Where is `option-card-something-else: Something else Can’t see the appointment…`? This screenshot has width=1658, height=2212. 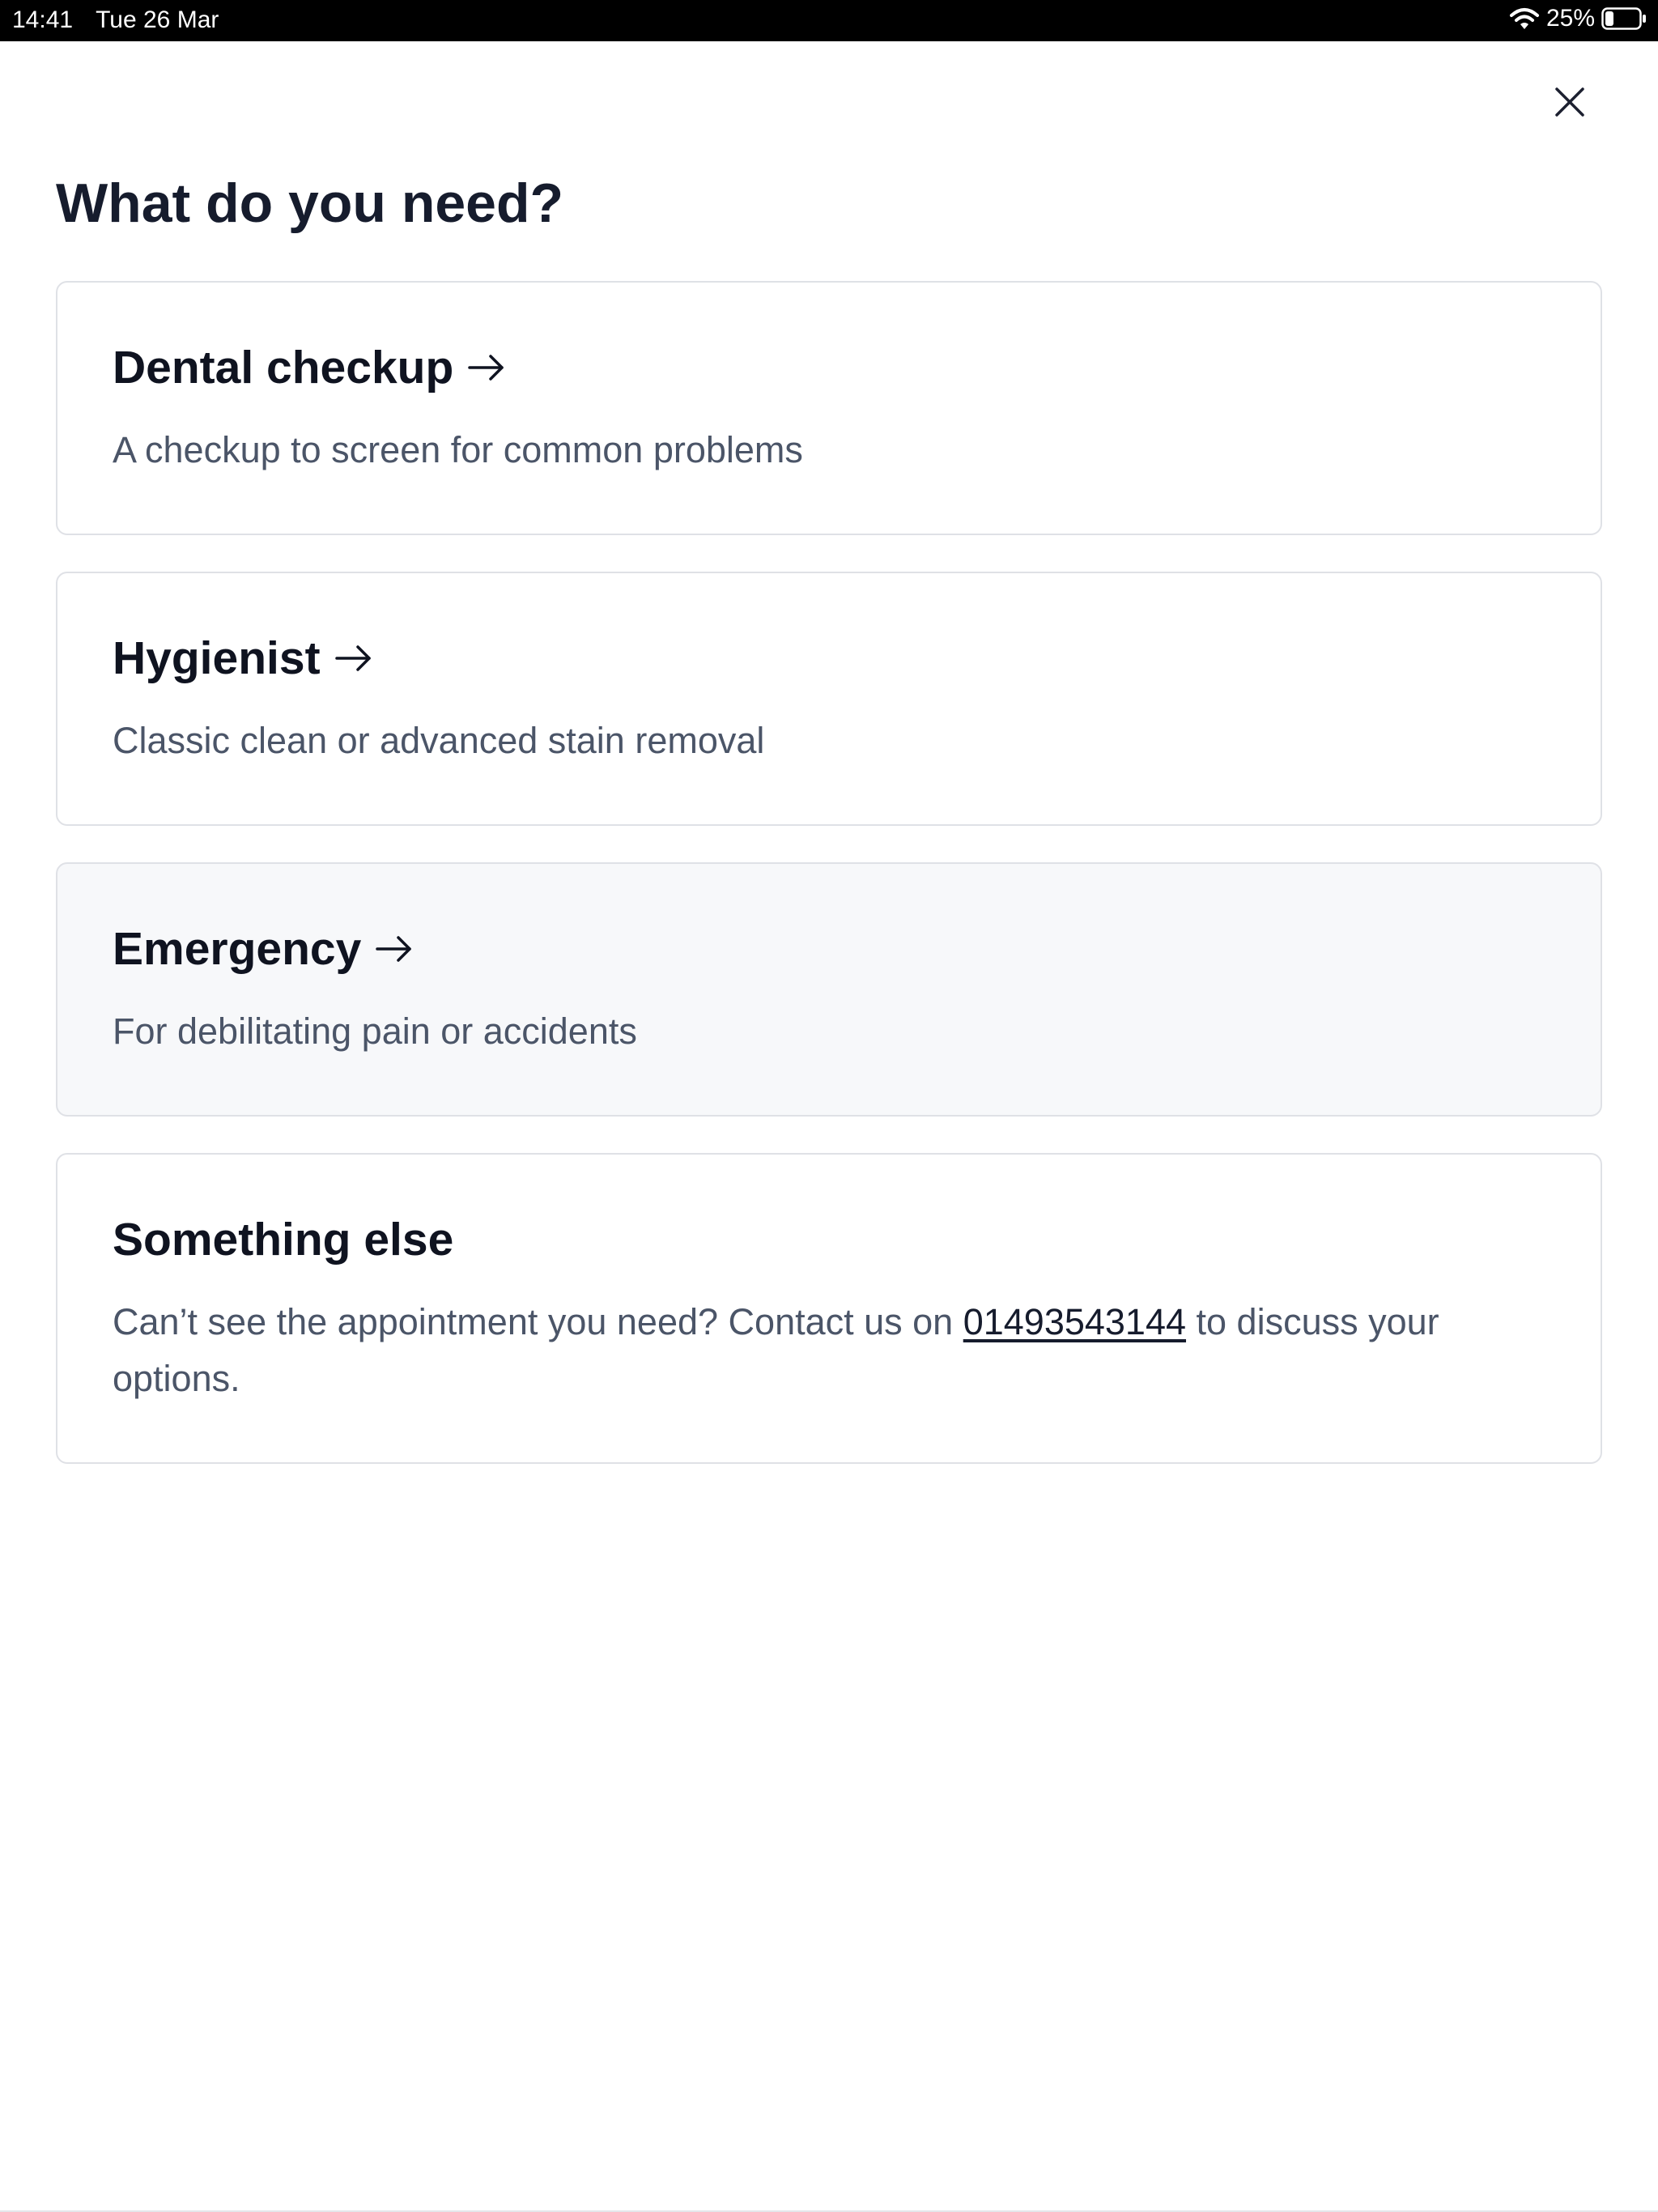 option-card-something-else: Something else Can’t see the appointment… is located at coordinates (829, 1308).